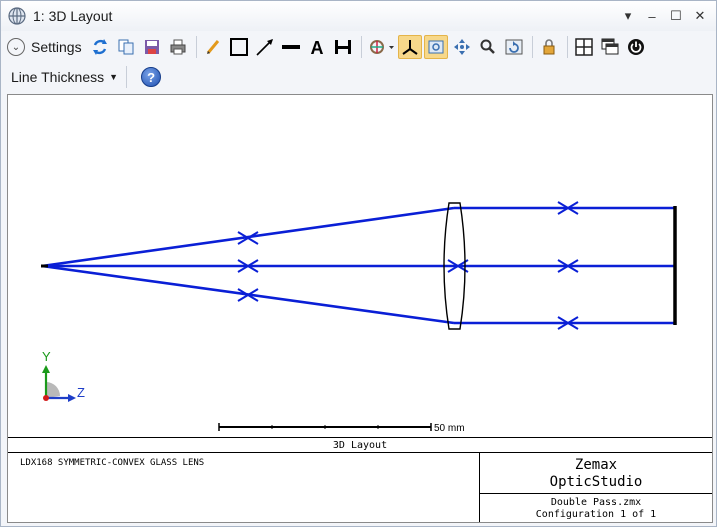 This screenshot has height=527, width=717. Describe the element at coordinates (81, 392) in the screenshot. I see `z-axis-label: Z` at that location.